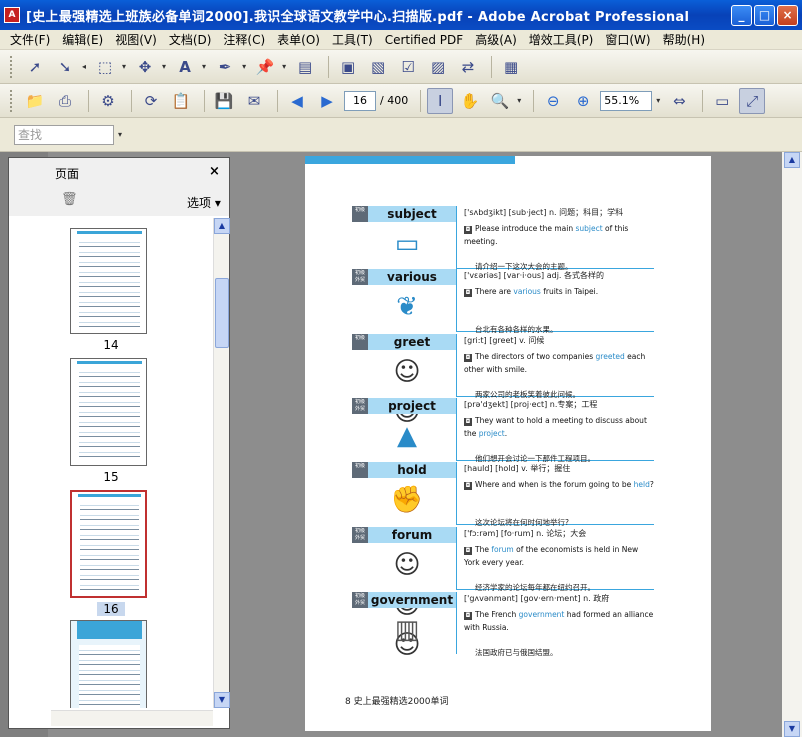 This screenshot has width=802, height=737. Describe the element at coordinates (787, 15) in the screenshot. I see `close-button: ×` at that location.